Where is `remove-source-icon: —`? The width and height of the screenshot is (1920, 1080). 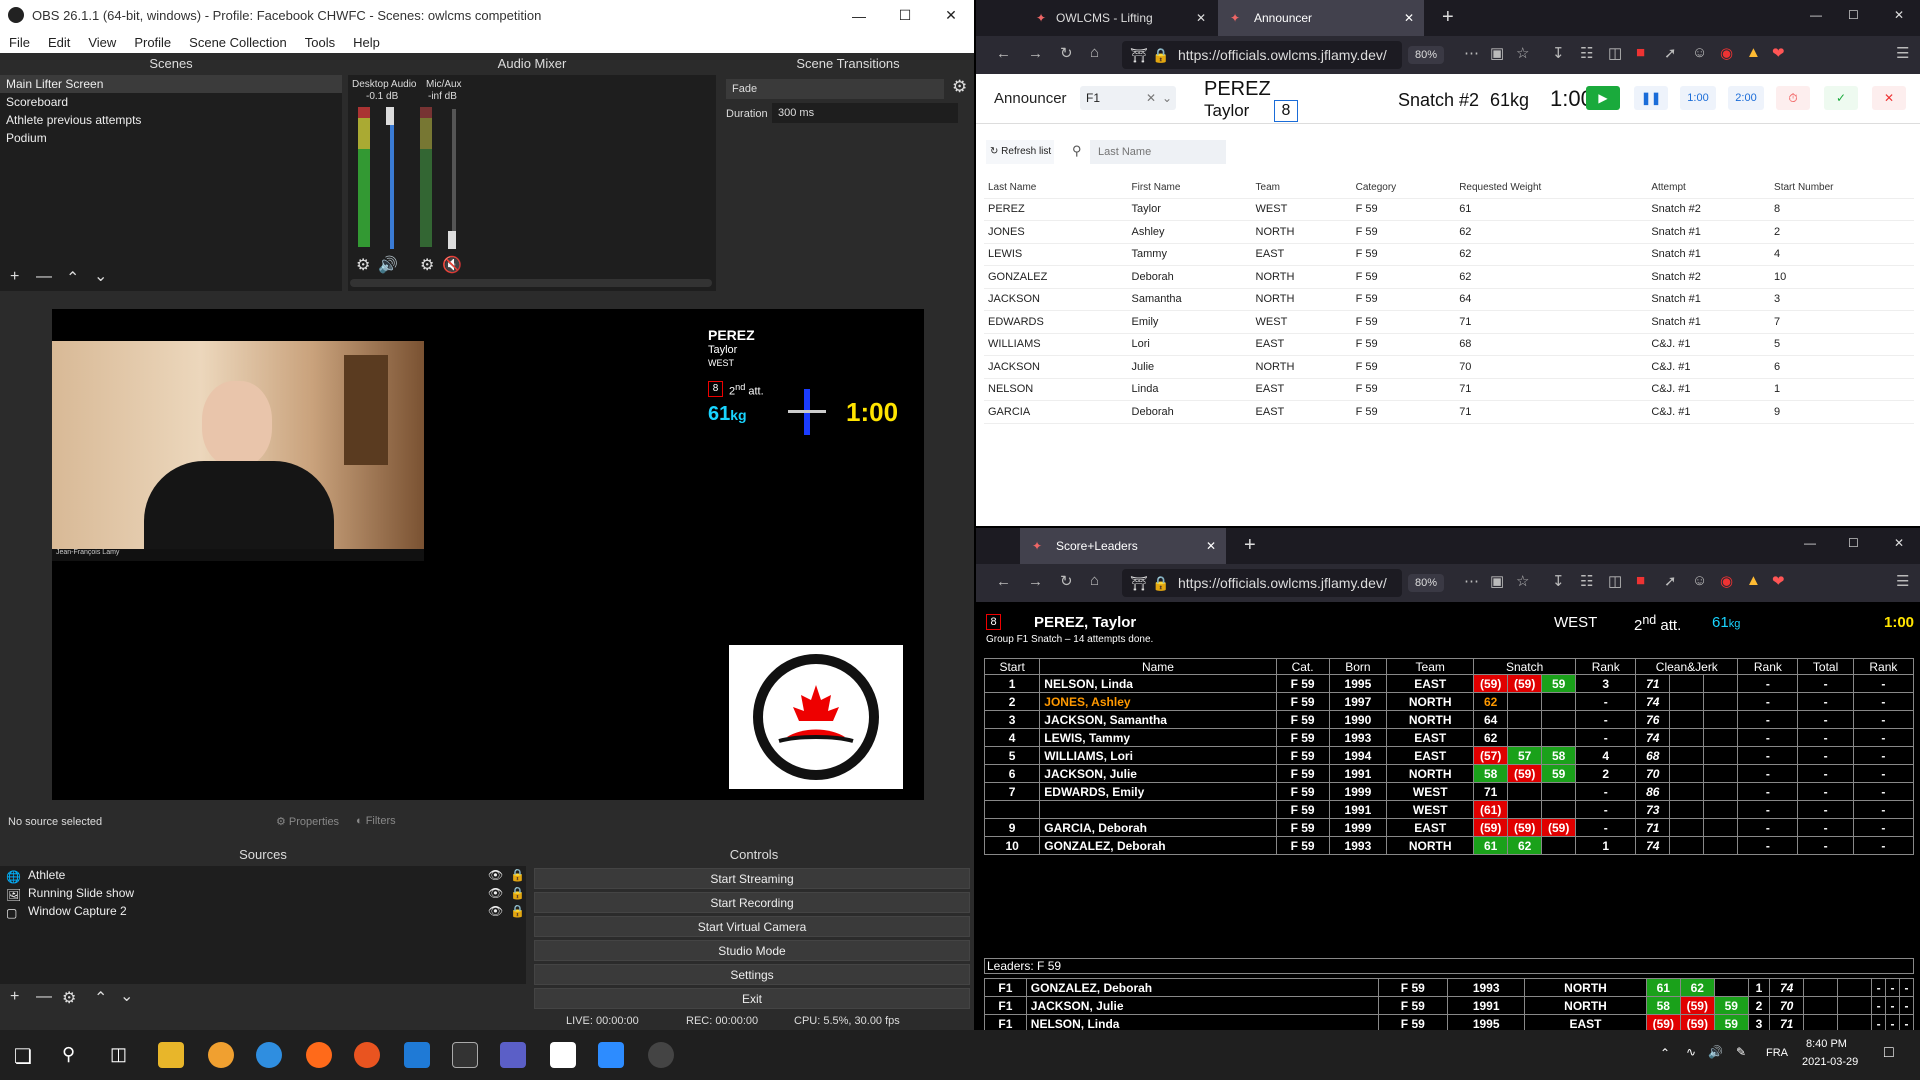
remove-source-icon: — is located at coordinates (44, 997).